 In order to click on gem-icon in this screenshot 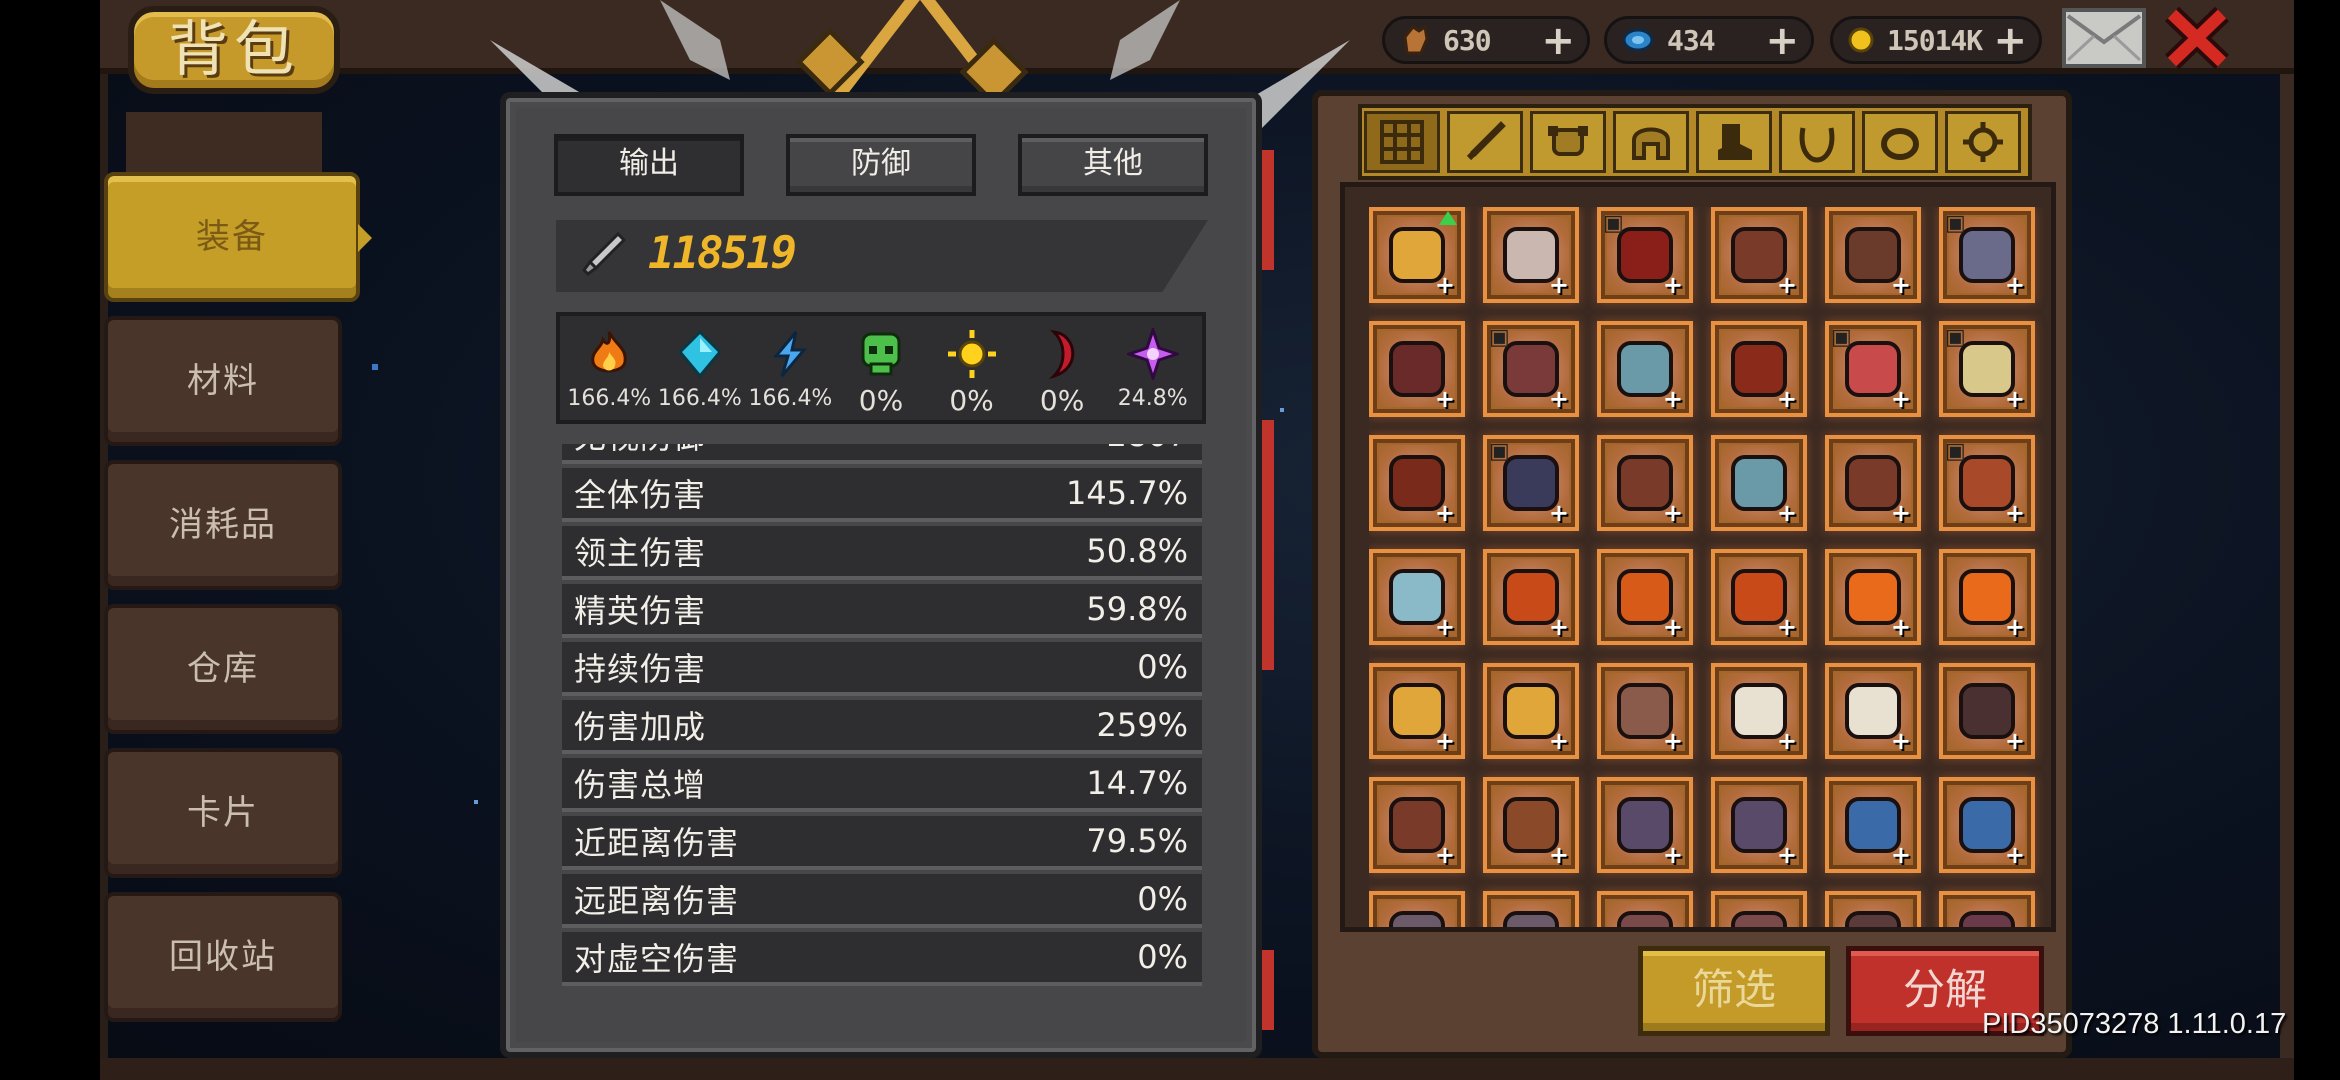, I will do `click(1638, 40)`.